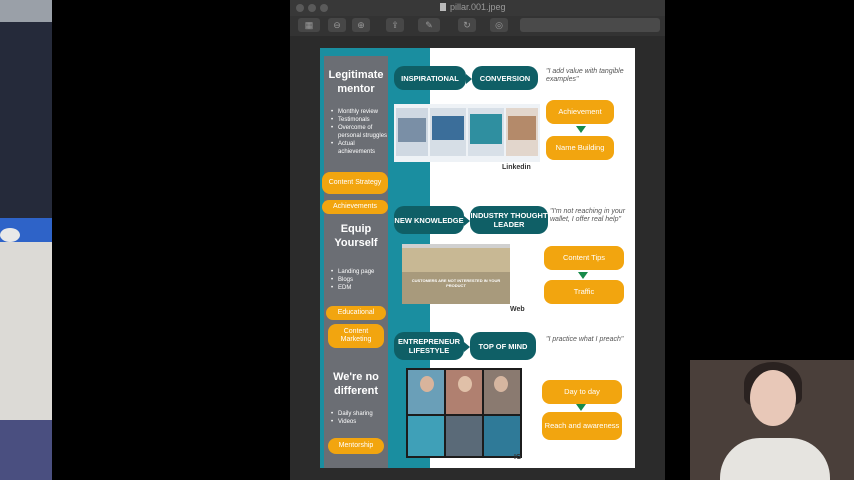 The image size is (854, 480). Describe the element at coordinates (312, 8) in the screenshot. I see `minimize-window-button` at that location.